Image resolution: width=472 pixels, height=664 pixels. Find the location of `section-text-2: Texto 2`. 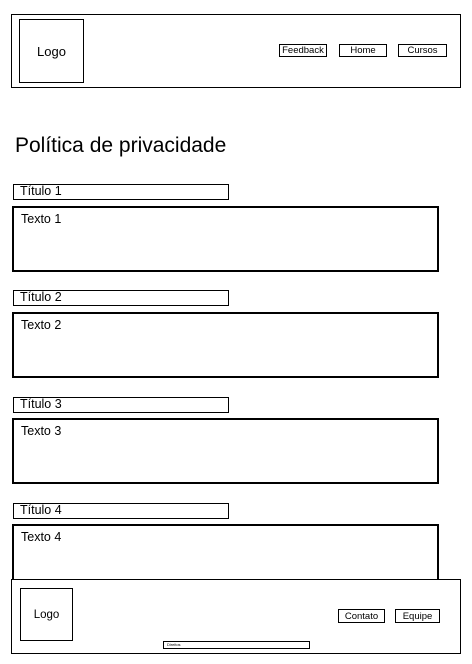

section-text-2: Texto 2 is located at coordinates (225, 345).